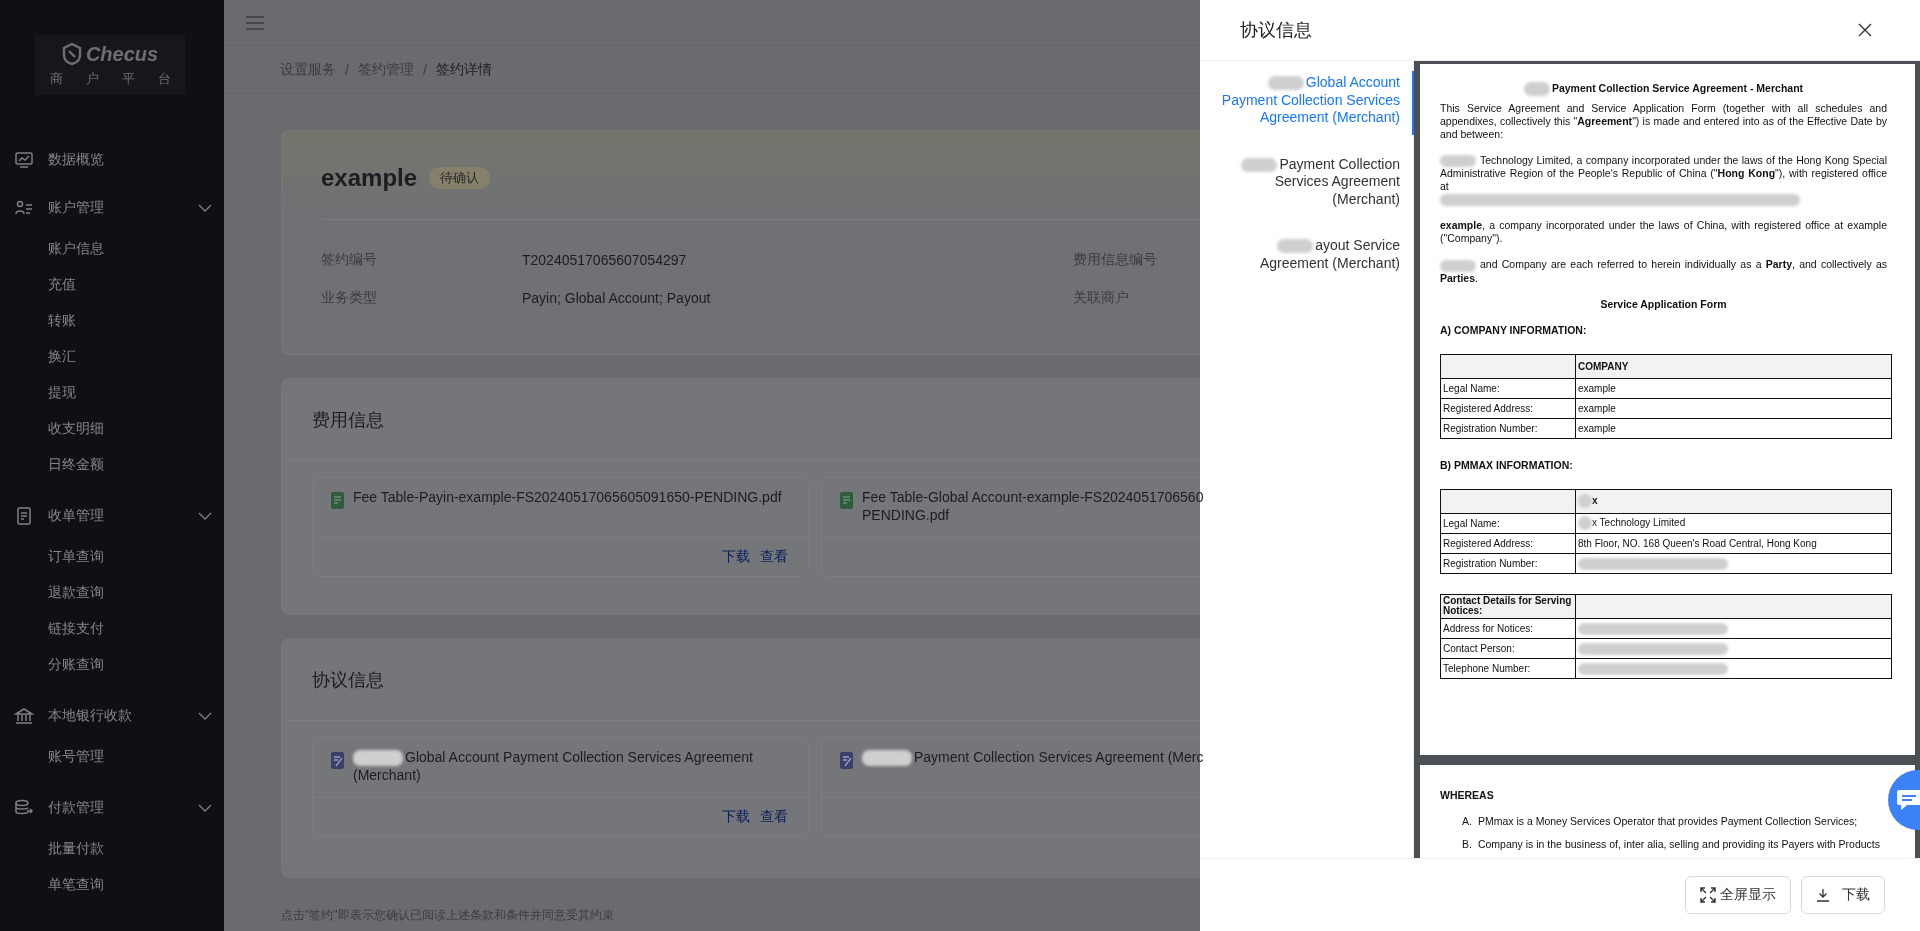 Image resolution: width=1920 pixels, height=931 pixels. Describe the element at coordinates (1663, 271) in the screenshot. I see `document-paragraph: and Company are each referred to herein individually as a Party, and collectively as Parties.` at that location.